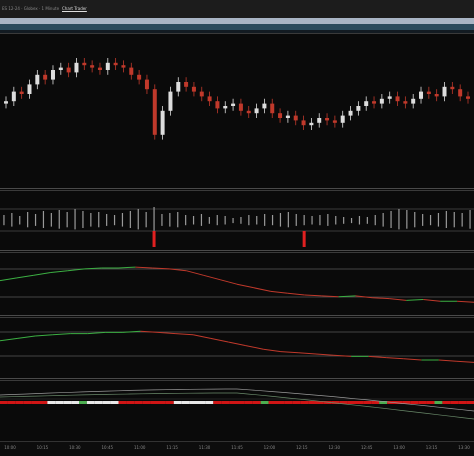 The width and height of the screenshot is (474, 456). Describe the element at coordinates (31, 8) in the screenshot. I see `window-title: ES 12-24 · Globex · 1 Minute` at that location.